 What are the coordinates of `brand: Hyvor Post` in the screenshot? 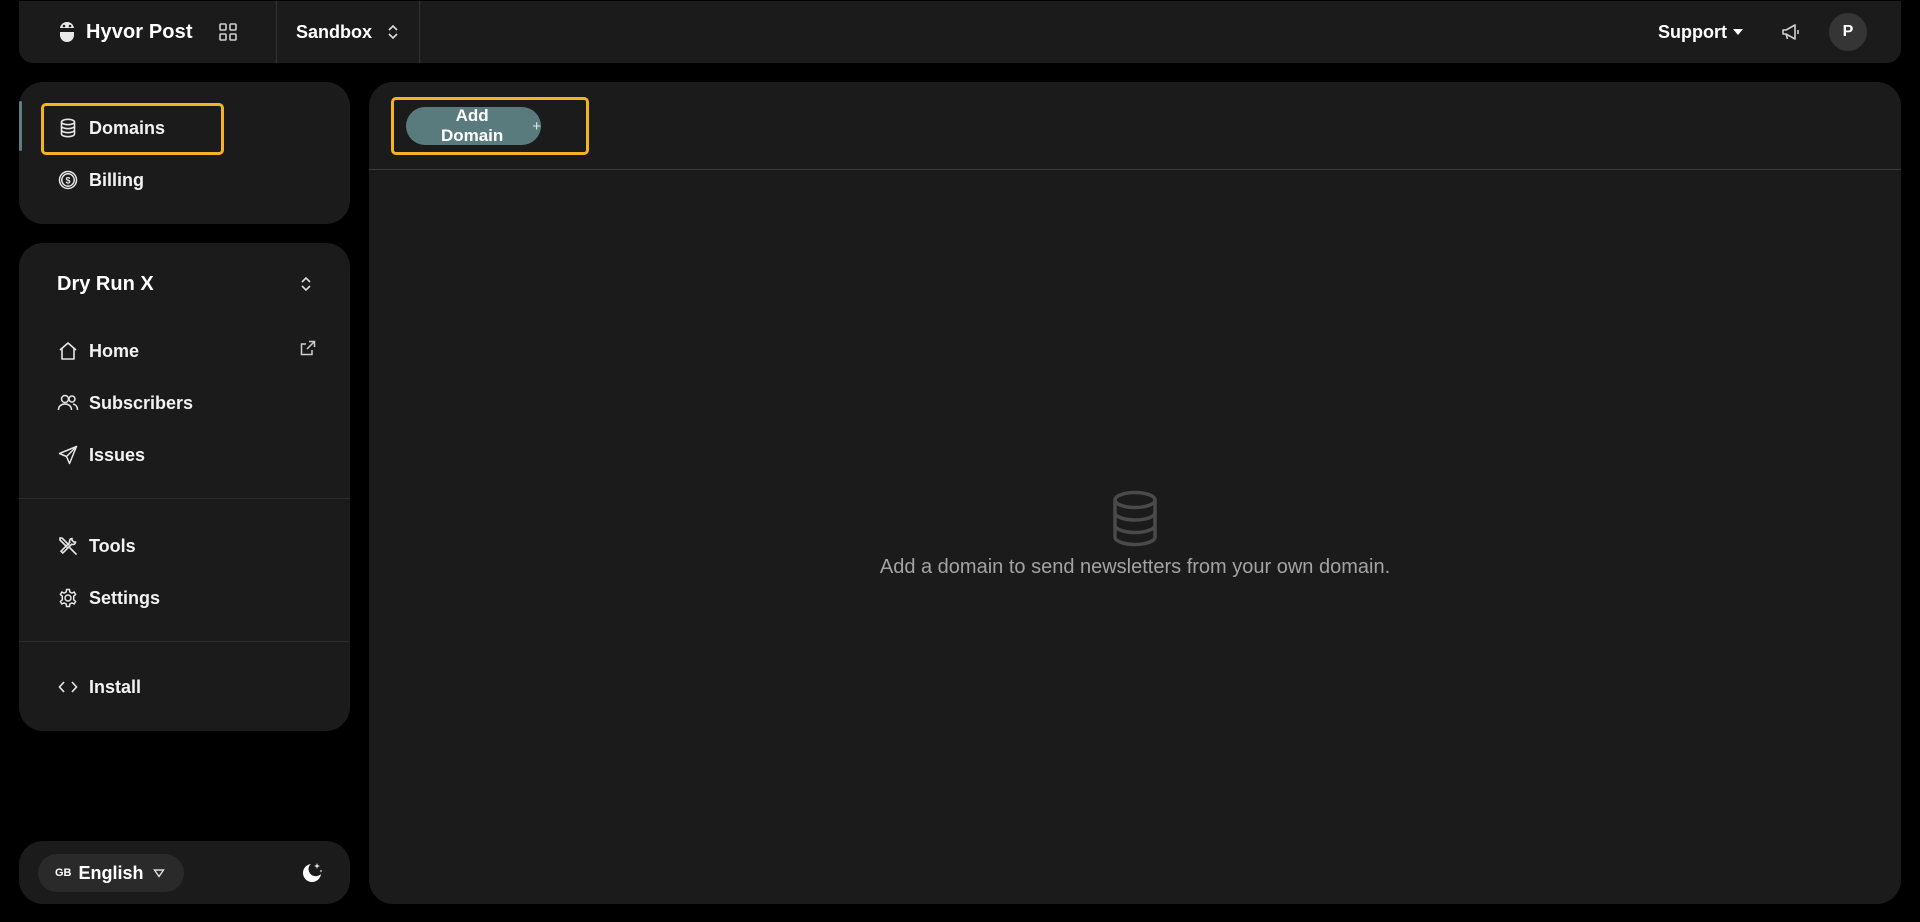 It's located at (148, 32).